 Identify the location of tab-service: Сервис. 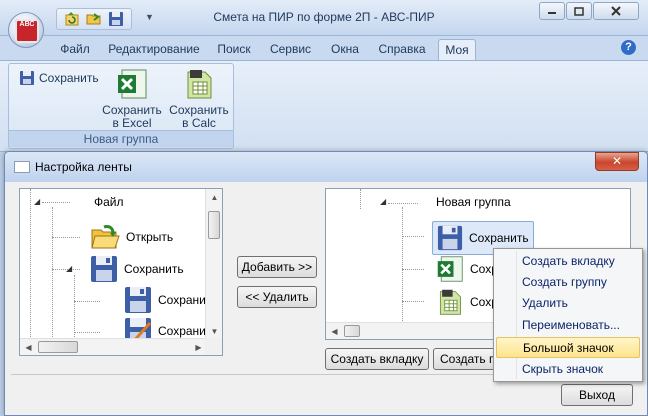
(290, 49).